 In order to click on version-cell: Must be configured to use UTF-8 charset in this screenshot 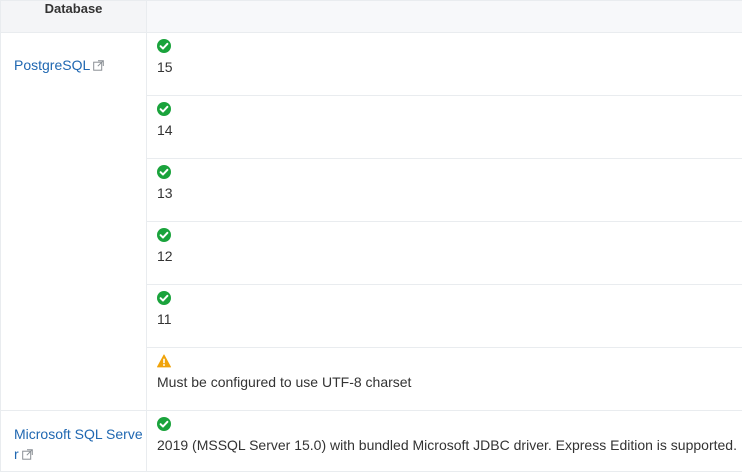, I will do `click(444, 379)`.